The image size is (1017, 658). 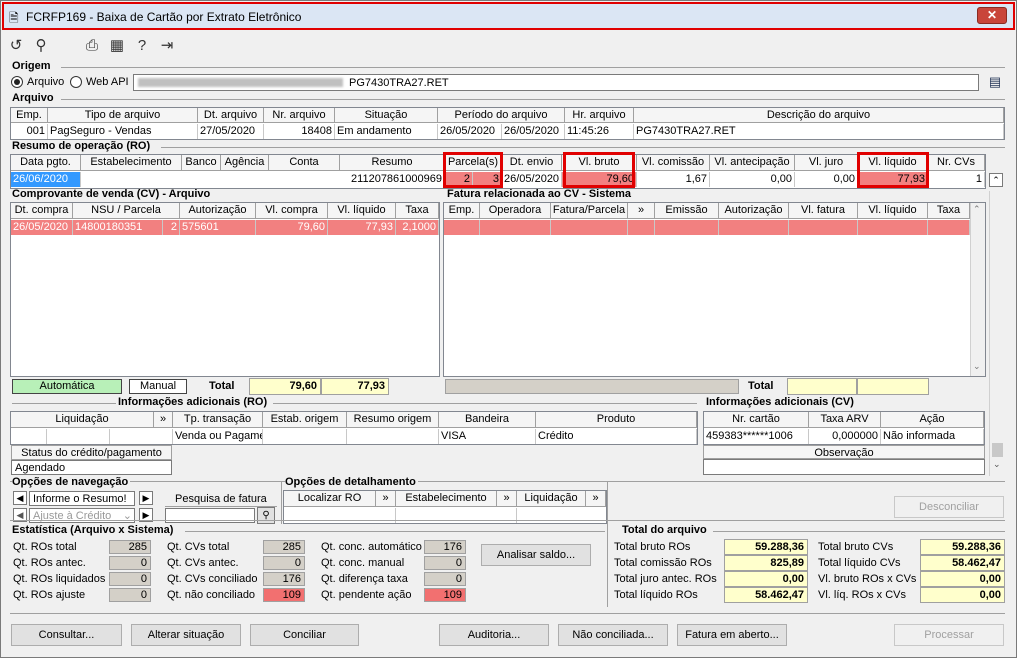 I want to click on conciliar-button: Conciliar, so click(x=304, y=635).